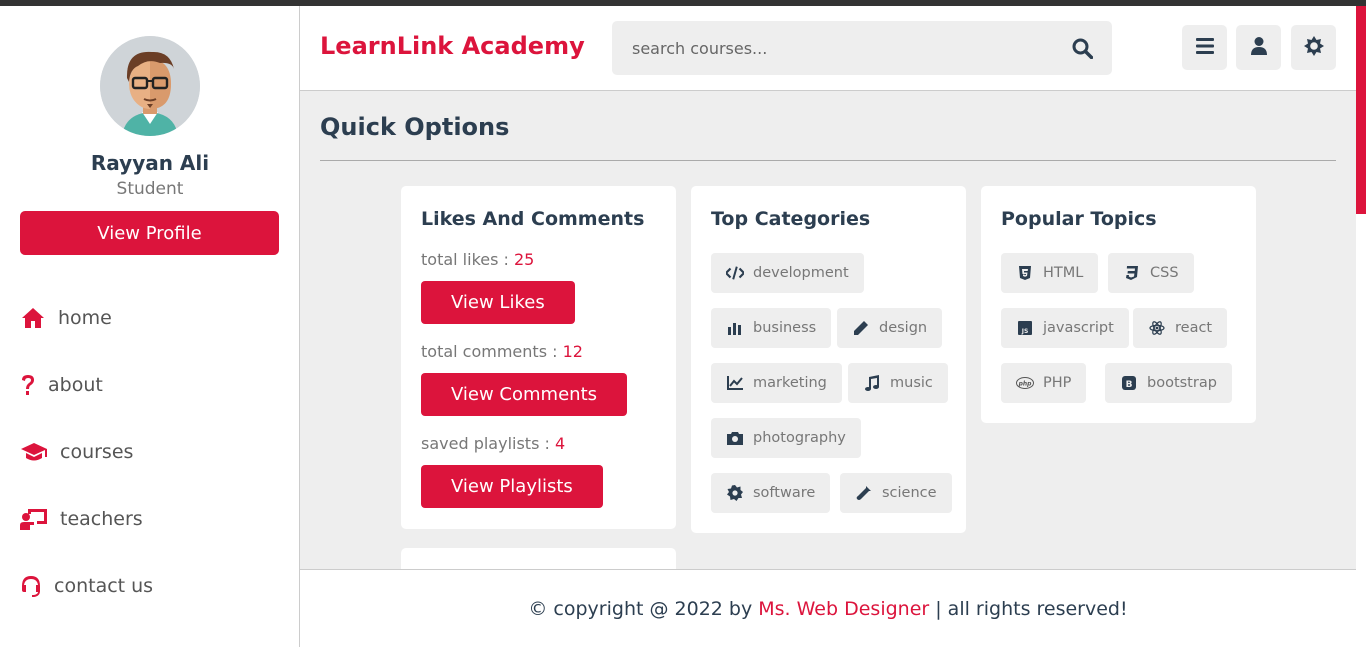 The image size is (1366, 647). I want to click on headset-icon, so click(31, 586).